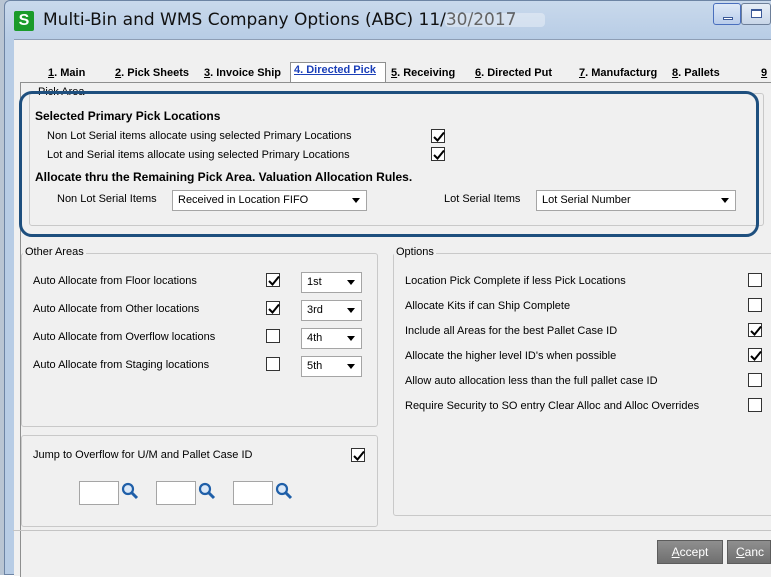 This screenshot has width=771, height=577. I want to click on tab-label: . Manufacturg, so click(621, 73).